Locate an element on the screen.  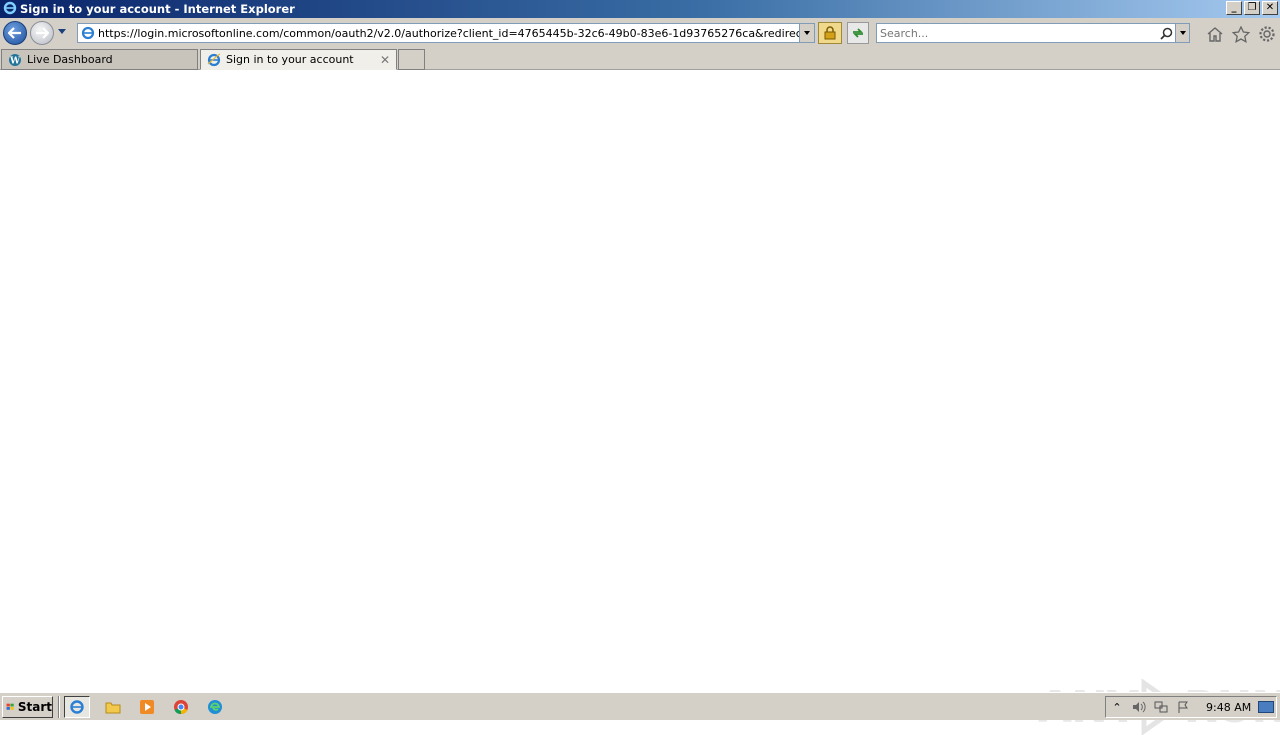
tab-label: Sign in to your account is located at coordinates (290, 59).